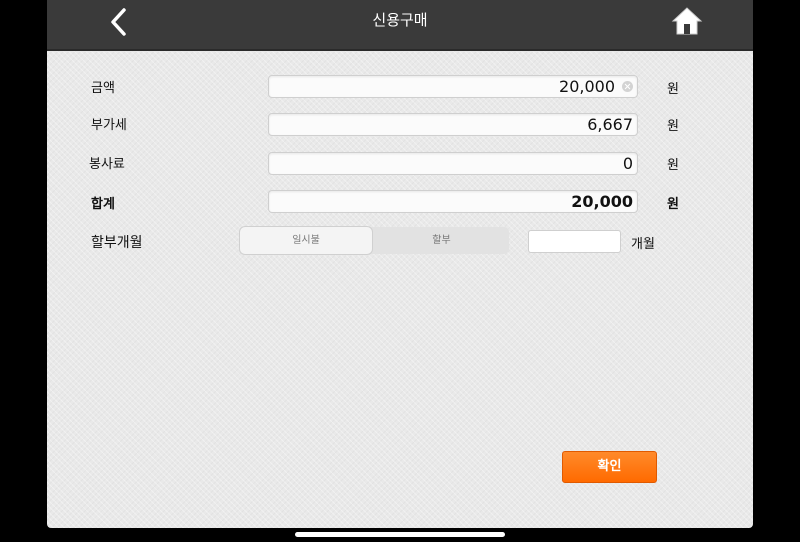  What do you see at coordinates (609, 467) in the screenshot?
I see `confirm-button: 확인` at bounding box center [609, 467].